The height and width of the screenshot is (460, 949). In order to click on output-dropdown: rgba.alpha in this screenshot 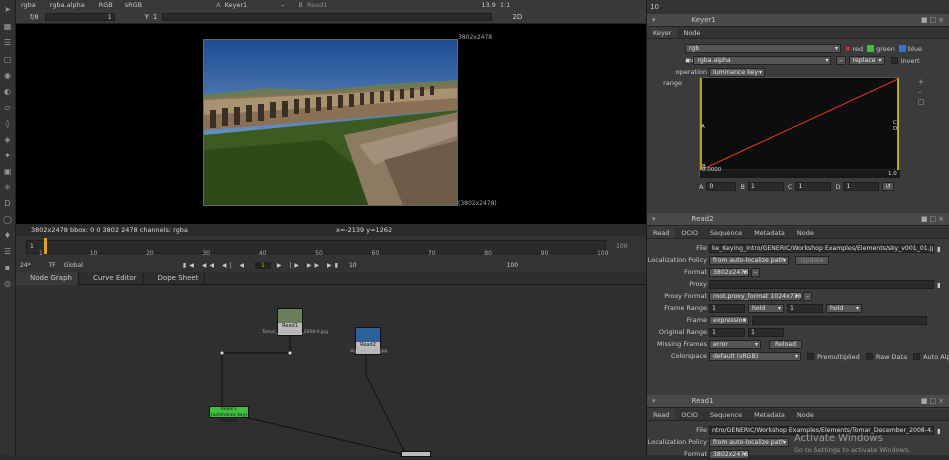, I will do `click(762, 60)`.